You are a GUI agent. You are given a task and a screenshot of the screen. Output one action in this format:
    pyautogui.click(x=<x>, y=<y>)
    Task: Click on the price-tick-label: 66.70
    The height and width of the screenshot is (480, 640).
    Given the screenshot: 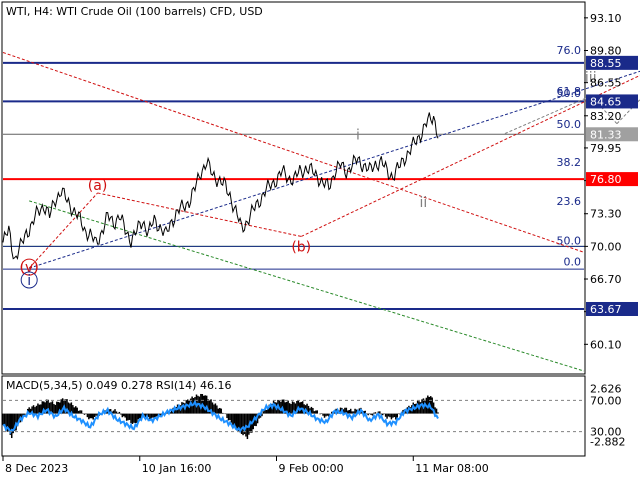 What is the action you would take?
    pyautogui.click(x=606, y=279)
    